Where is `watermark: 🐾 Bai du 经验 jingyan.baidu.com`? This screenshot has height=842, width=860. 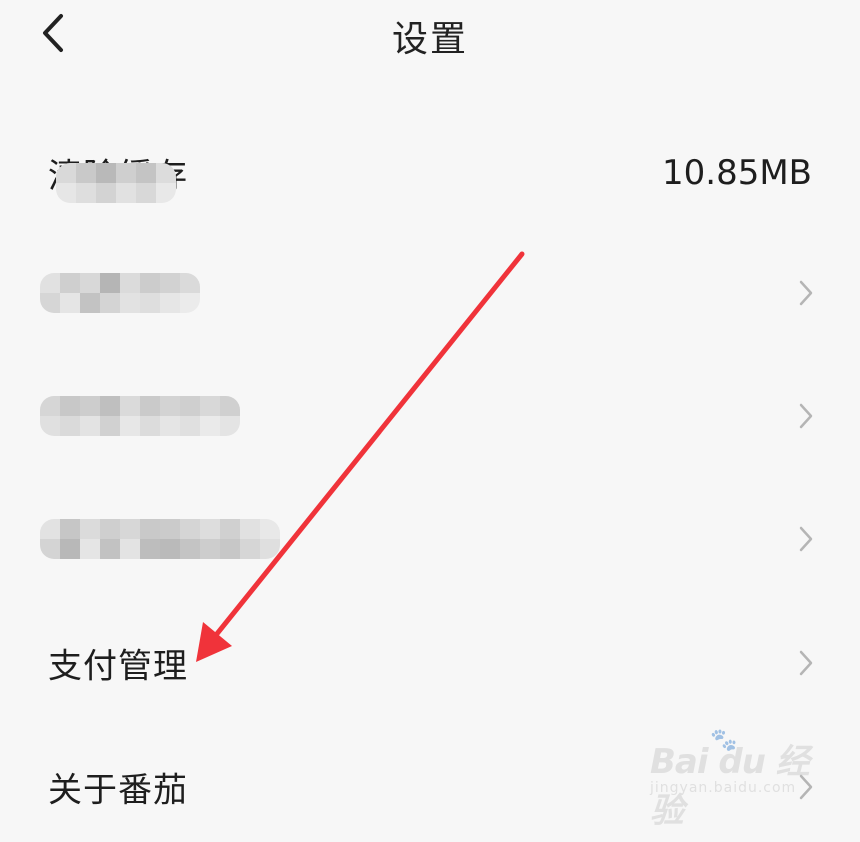
watermark: 🐾 Bai du 经验 jingyan.baidu.com is located at coordinates (730, 779).